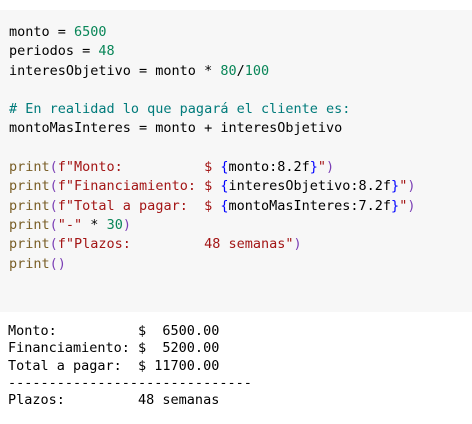 The image size is (472, 424). I want to click on output-line: Plazos: 48 semanas, so click(114, 400).